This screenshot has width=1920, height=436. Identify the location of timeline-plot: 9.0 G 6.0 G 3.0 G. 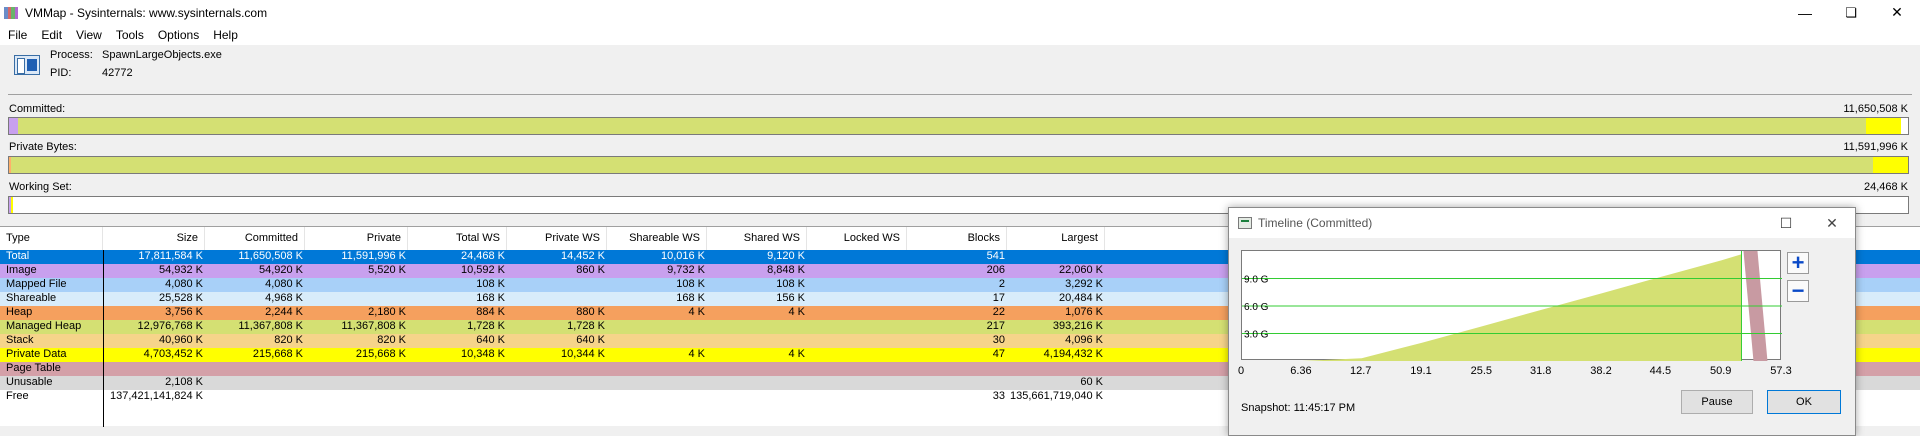
(1511, 305).